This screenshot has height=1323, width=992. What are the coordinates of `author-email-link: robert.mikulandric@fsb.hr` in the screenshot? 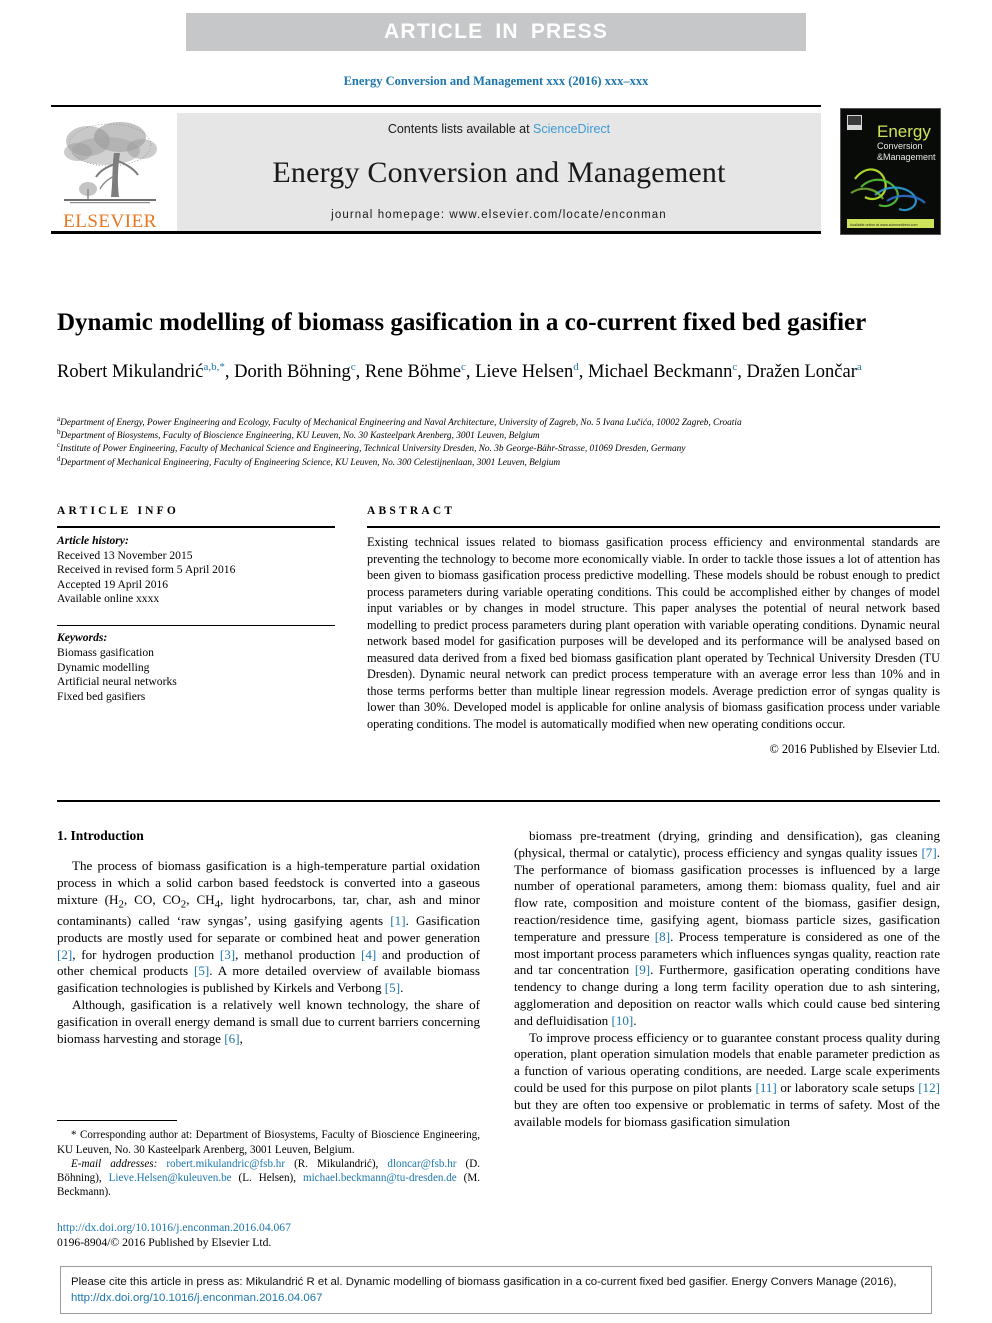 It's located at (225, 1164).